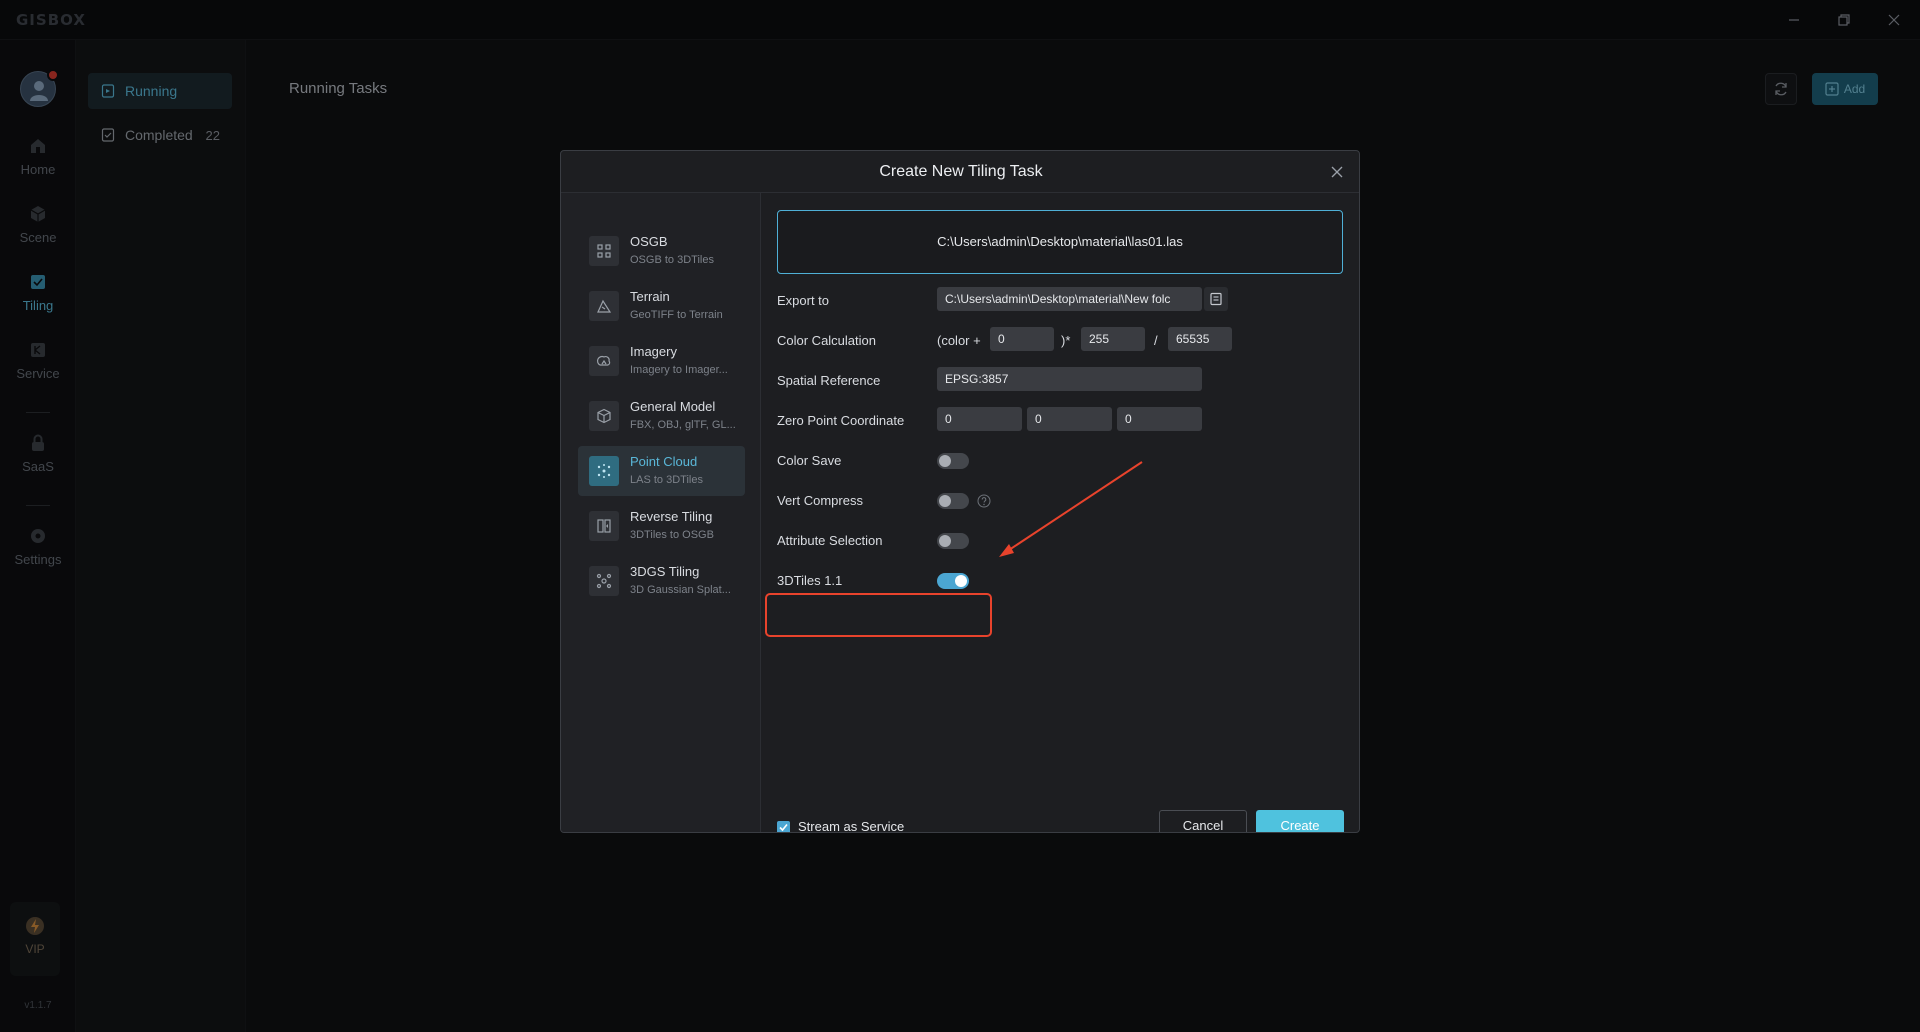 The height and width of the screenshot is (1032, 1920). Describe the element at coordinates (826, 340) in the screenshot. I see `color-calc-label: Color Calculation` at that location.